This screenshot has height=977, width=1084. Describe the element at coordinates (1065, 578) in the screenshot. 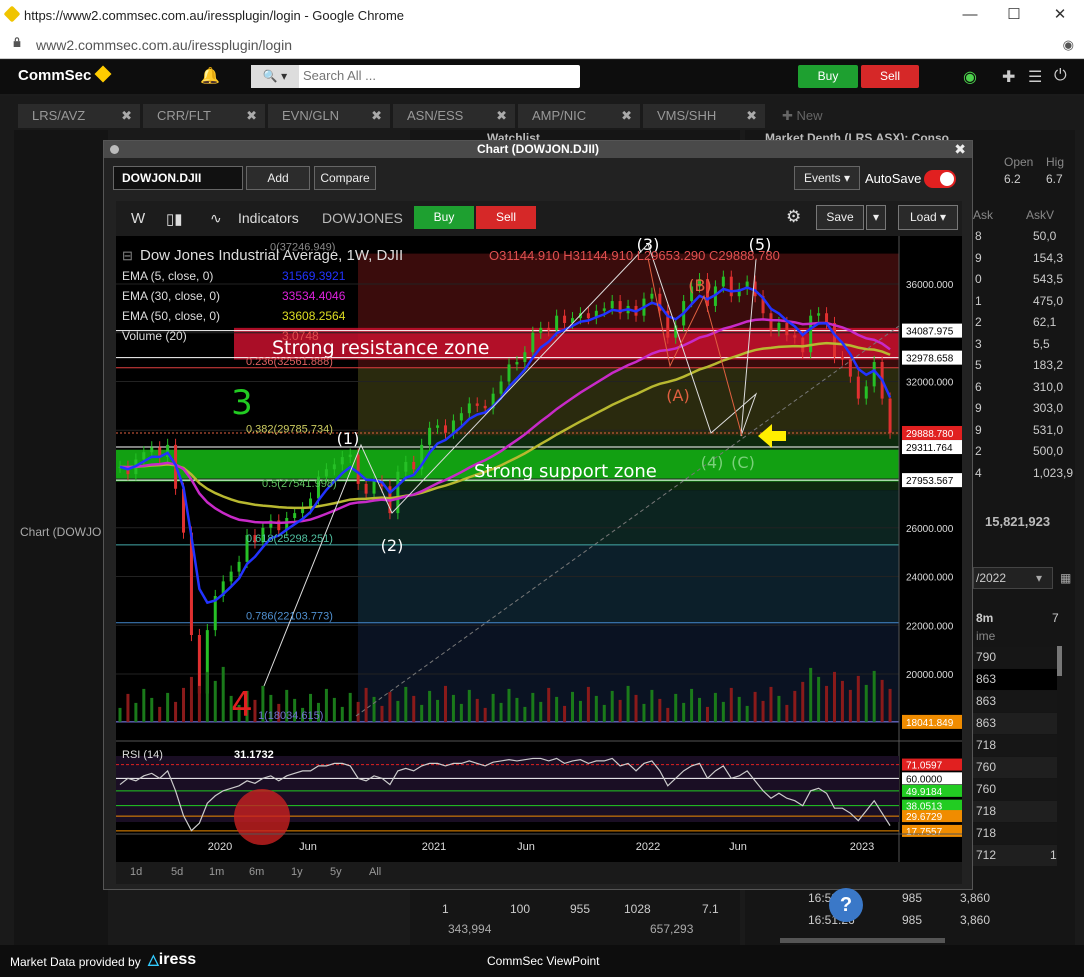

I see `calendar-icon: ▦` at that location.